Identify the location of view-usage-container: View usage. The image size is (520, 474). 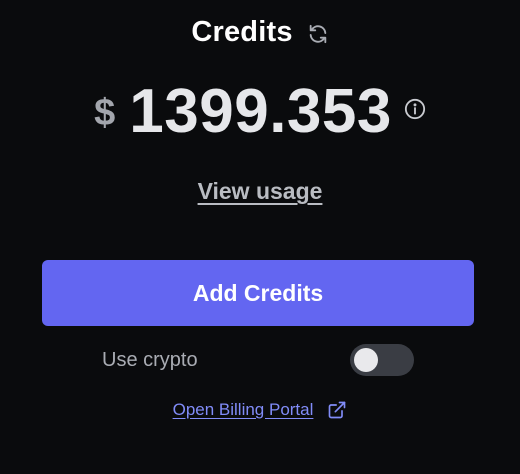
(260, 191).